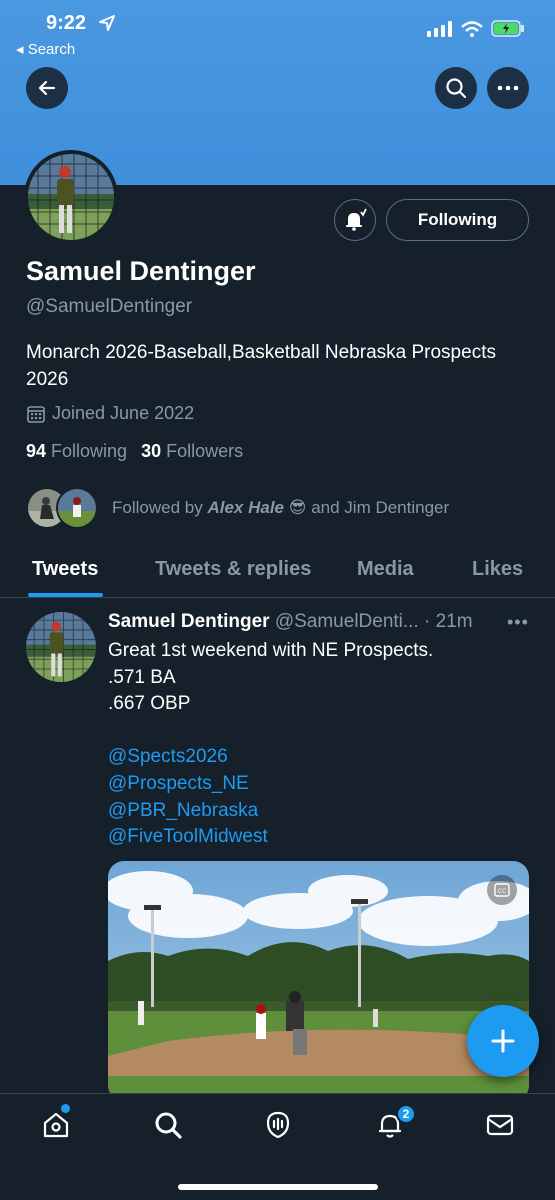 This screenshot has height=1200, width=555. I want to click on compose-tweet-button, so click(503, 1041).